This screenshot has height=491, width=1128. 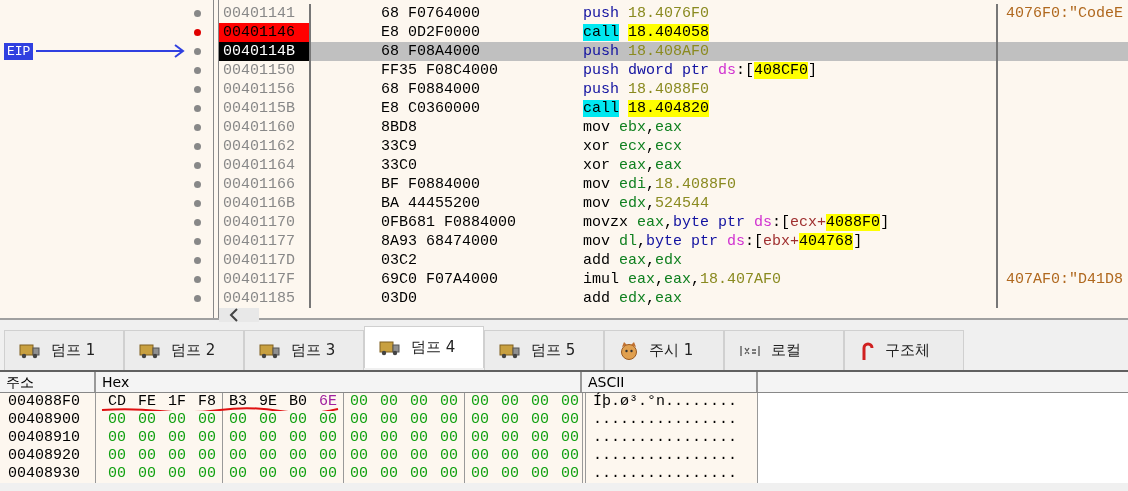 I want to click on hex-byte: B3, so click(x=238, y=402).